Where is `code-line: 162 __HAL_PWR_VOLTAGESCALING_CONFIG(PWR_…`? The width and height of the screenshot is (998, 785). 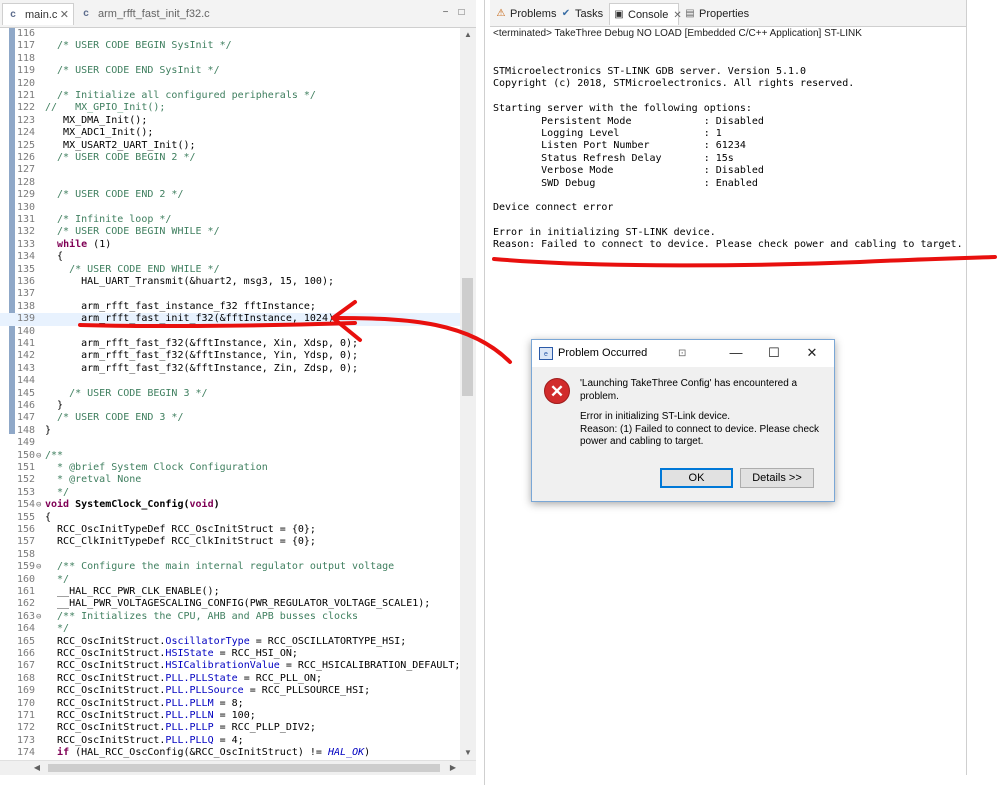 code-line: 162 __HAL_PWR_VOLTAGESCALING_CONFIG(PWR_… is located at coordinates (230, 604).